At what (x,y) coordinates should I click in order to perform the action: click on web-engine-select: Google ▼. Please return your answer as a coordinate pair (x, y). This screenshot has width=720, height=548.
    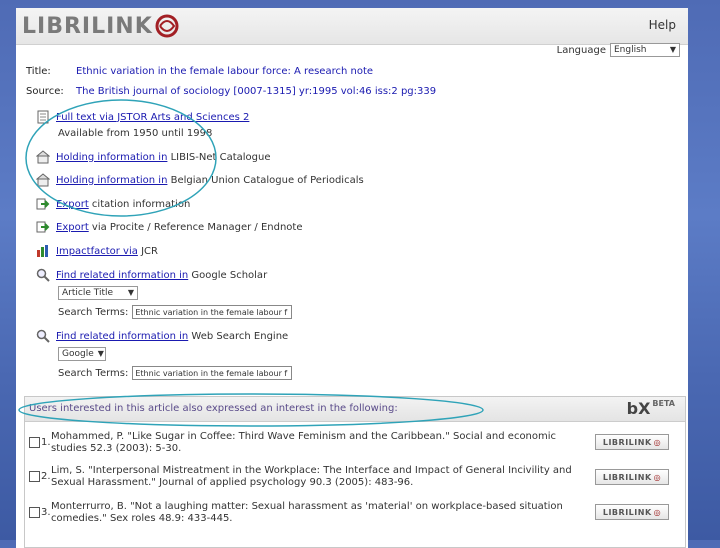
    Looking at the image, I should click on (82, 354).